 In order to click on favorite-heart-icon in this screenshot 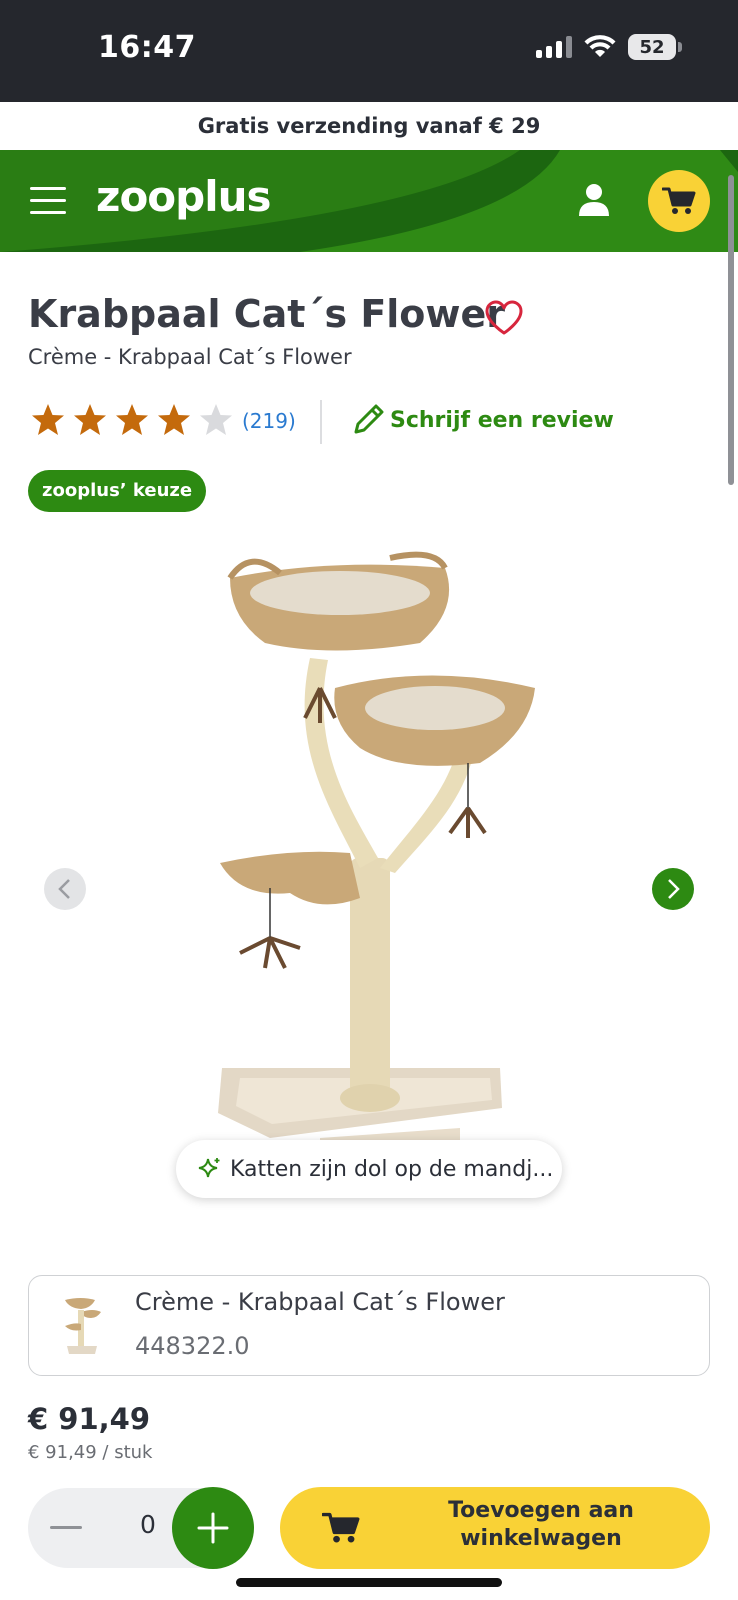, I will do `click(504, 318)`.